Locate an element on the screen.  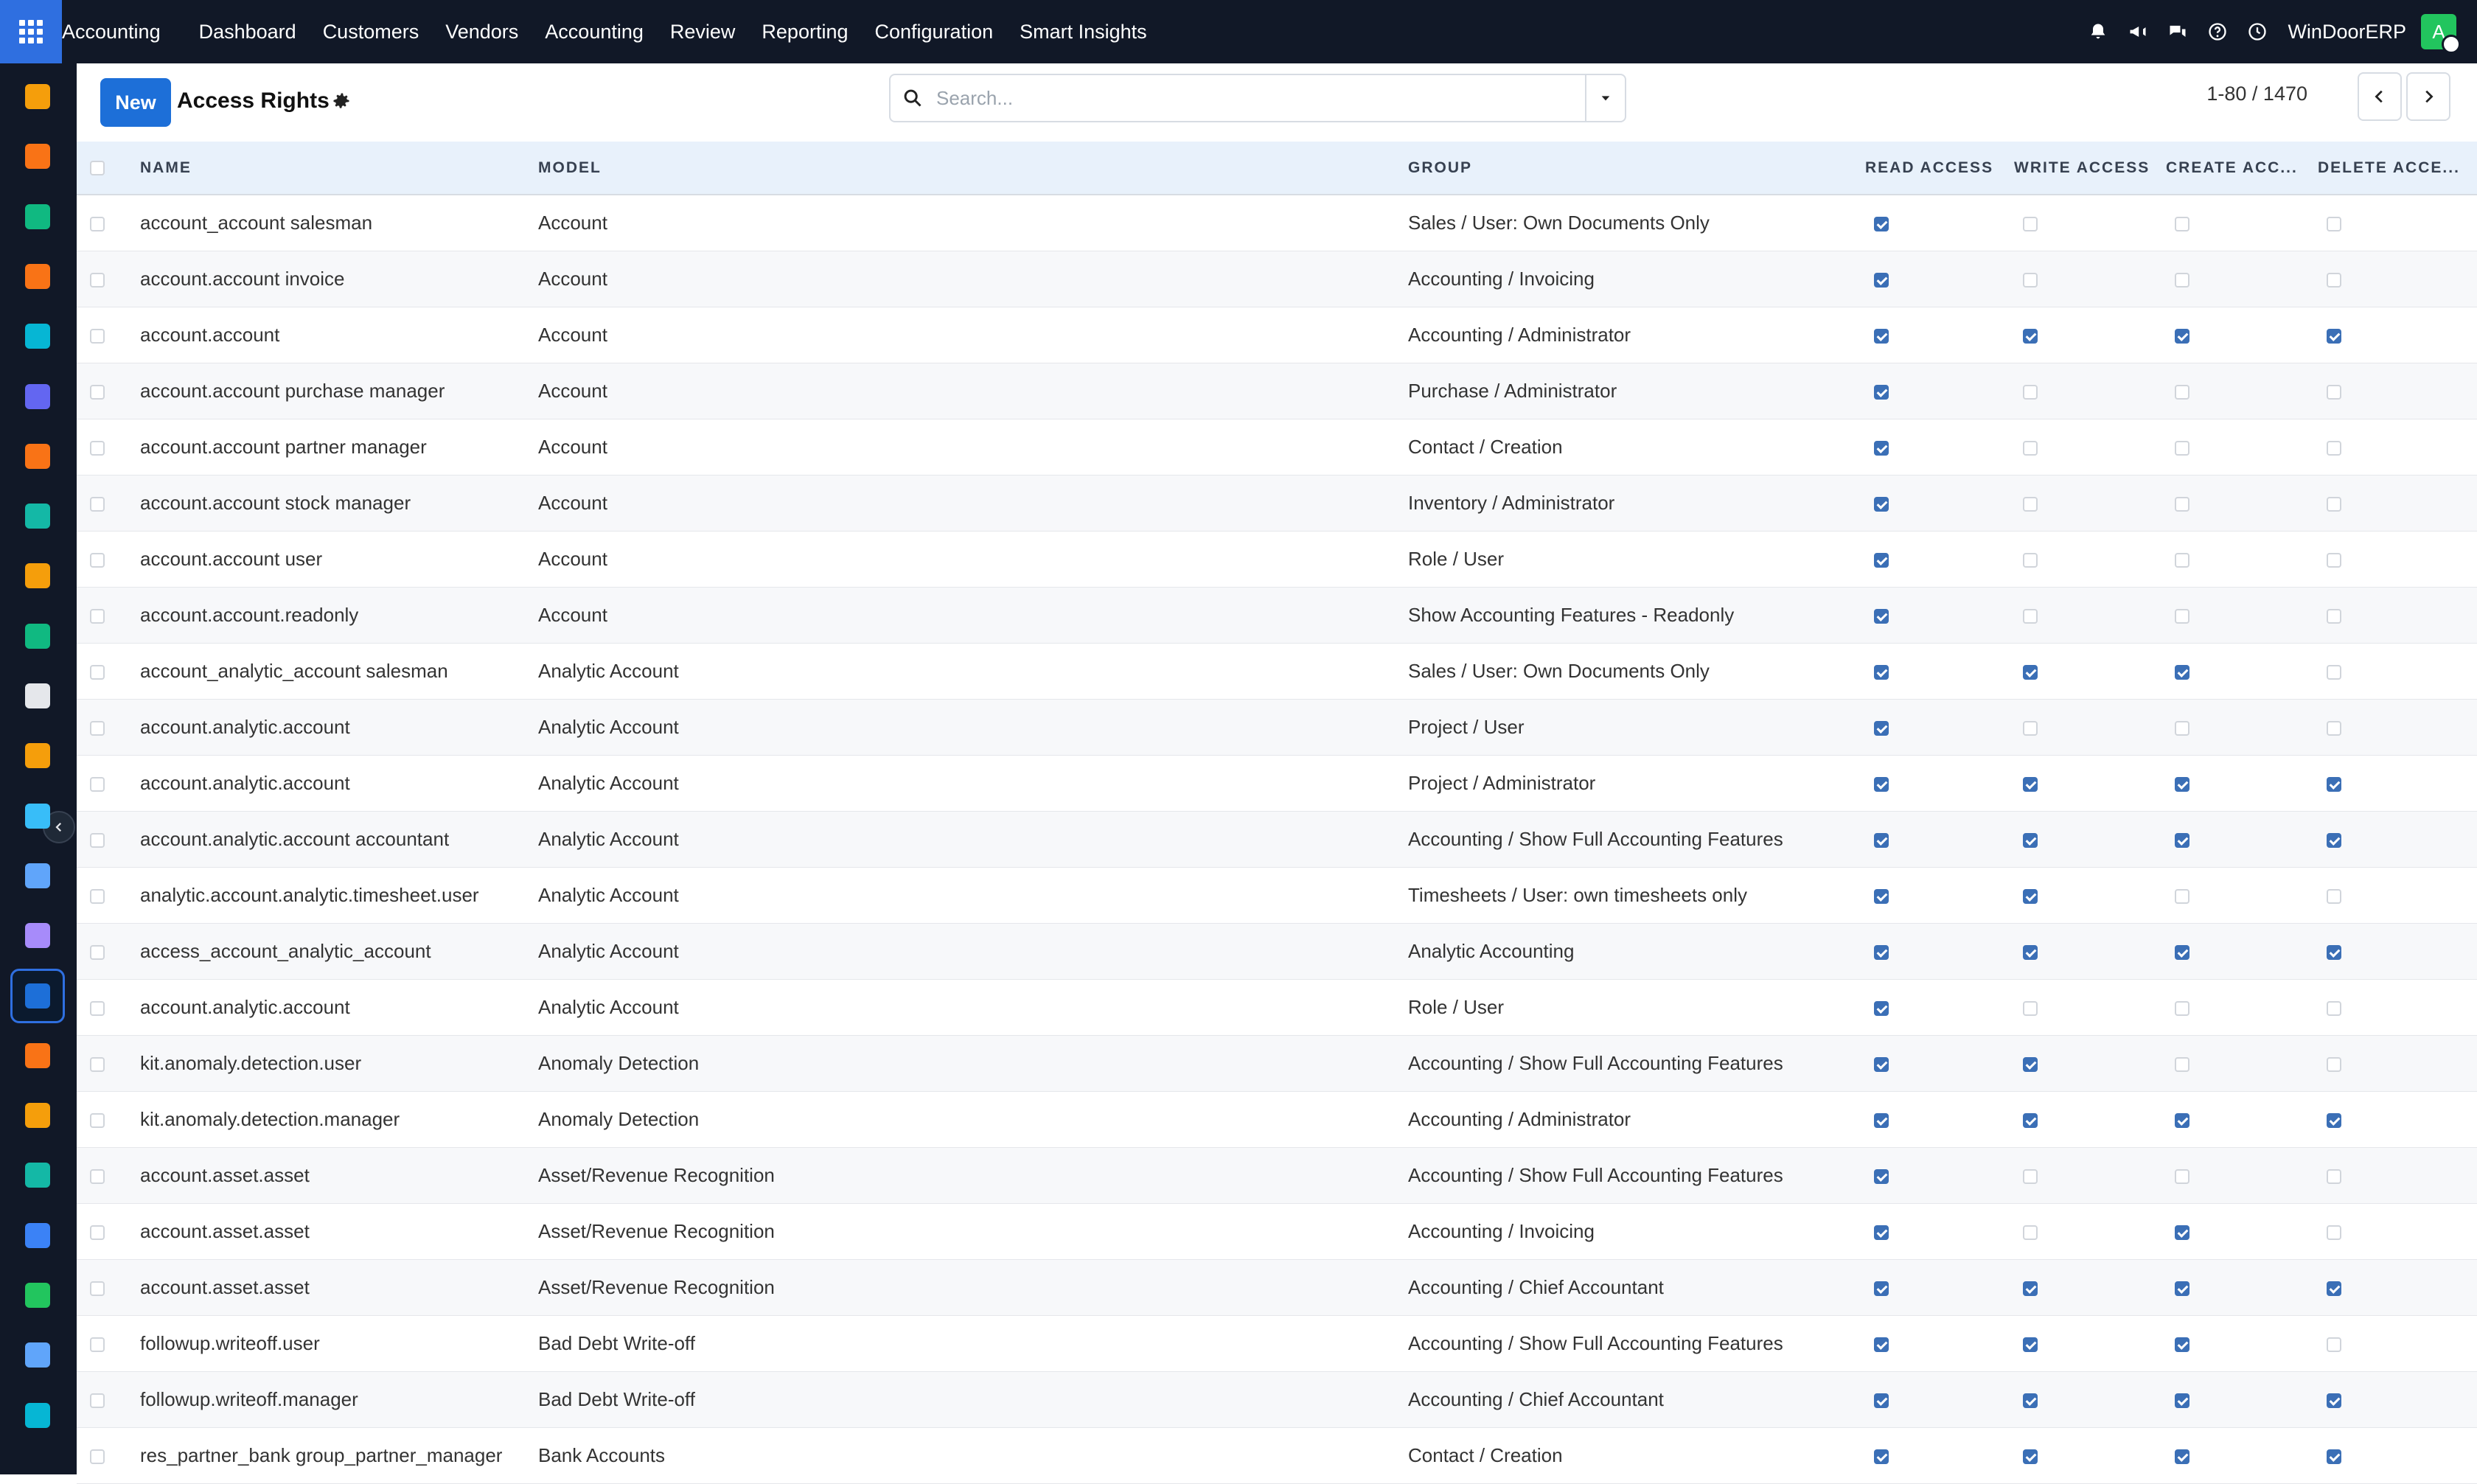
top-menu-item: Accounting is located at coordinates (595, 32).